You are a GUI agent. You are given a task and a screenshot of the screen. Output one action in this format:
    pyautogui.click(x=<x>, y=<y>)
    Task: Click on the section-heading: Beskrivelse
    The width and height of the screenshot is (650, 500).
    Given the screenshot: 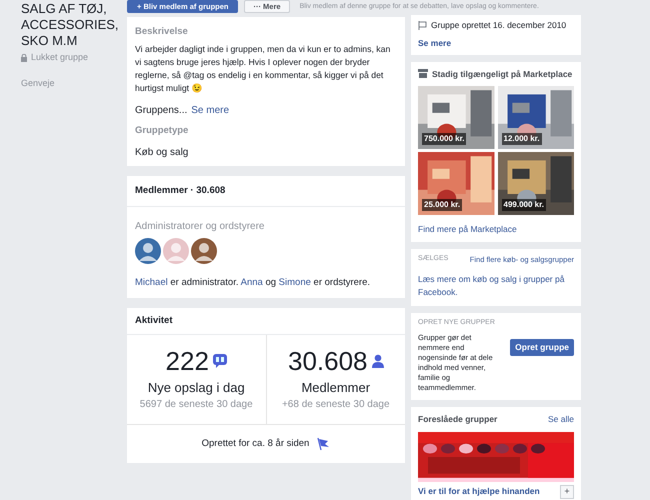 What is the action you would take?
    pyautogui.click(x=162, y=32)
    